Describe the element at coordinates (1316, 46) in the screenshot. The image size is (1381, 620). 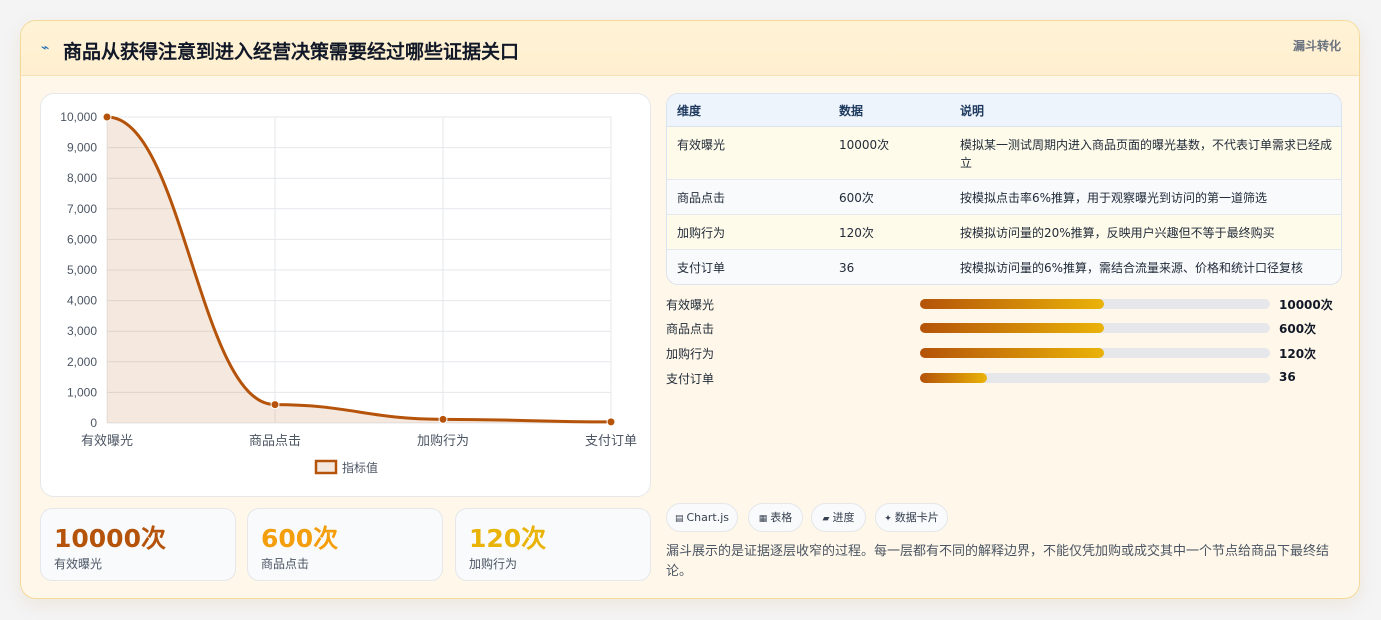
I see `category-tag: 漏斗转化` at that location.